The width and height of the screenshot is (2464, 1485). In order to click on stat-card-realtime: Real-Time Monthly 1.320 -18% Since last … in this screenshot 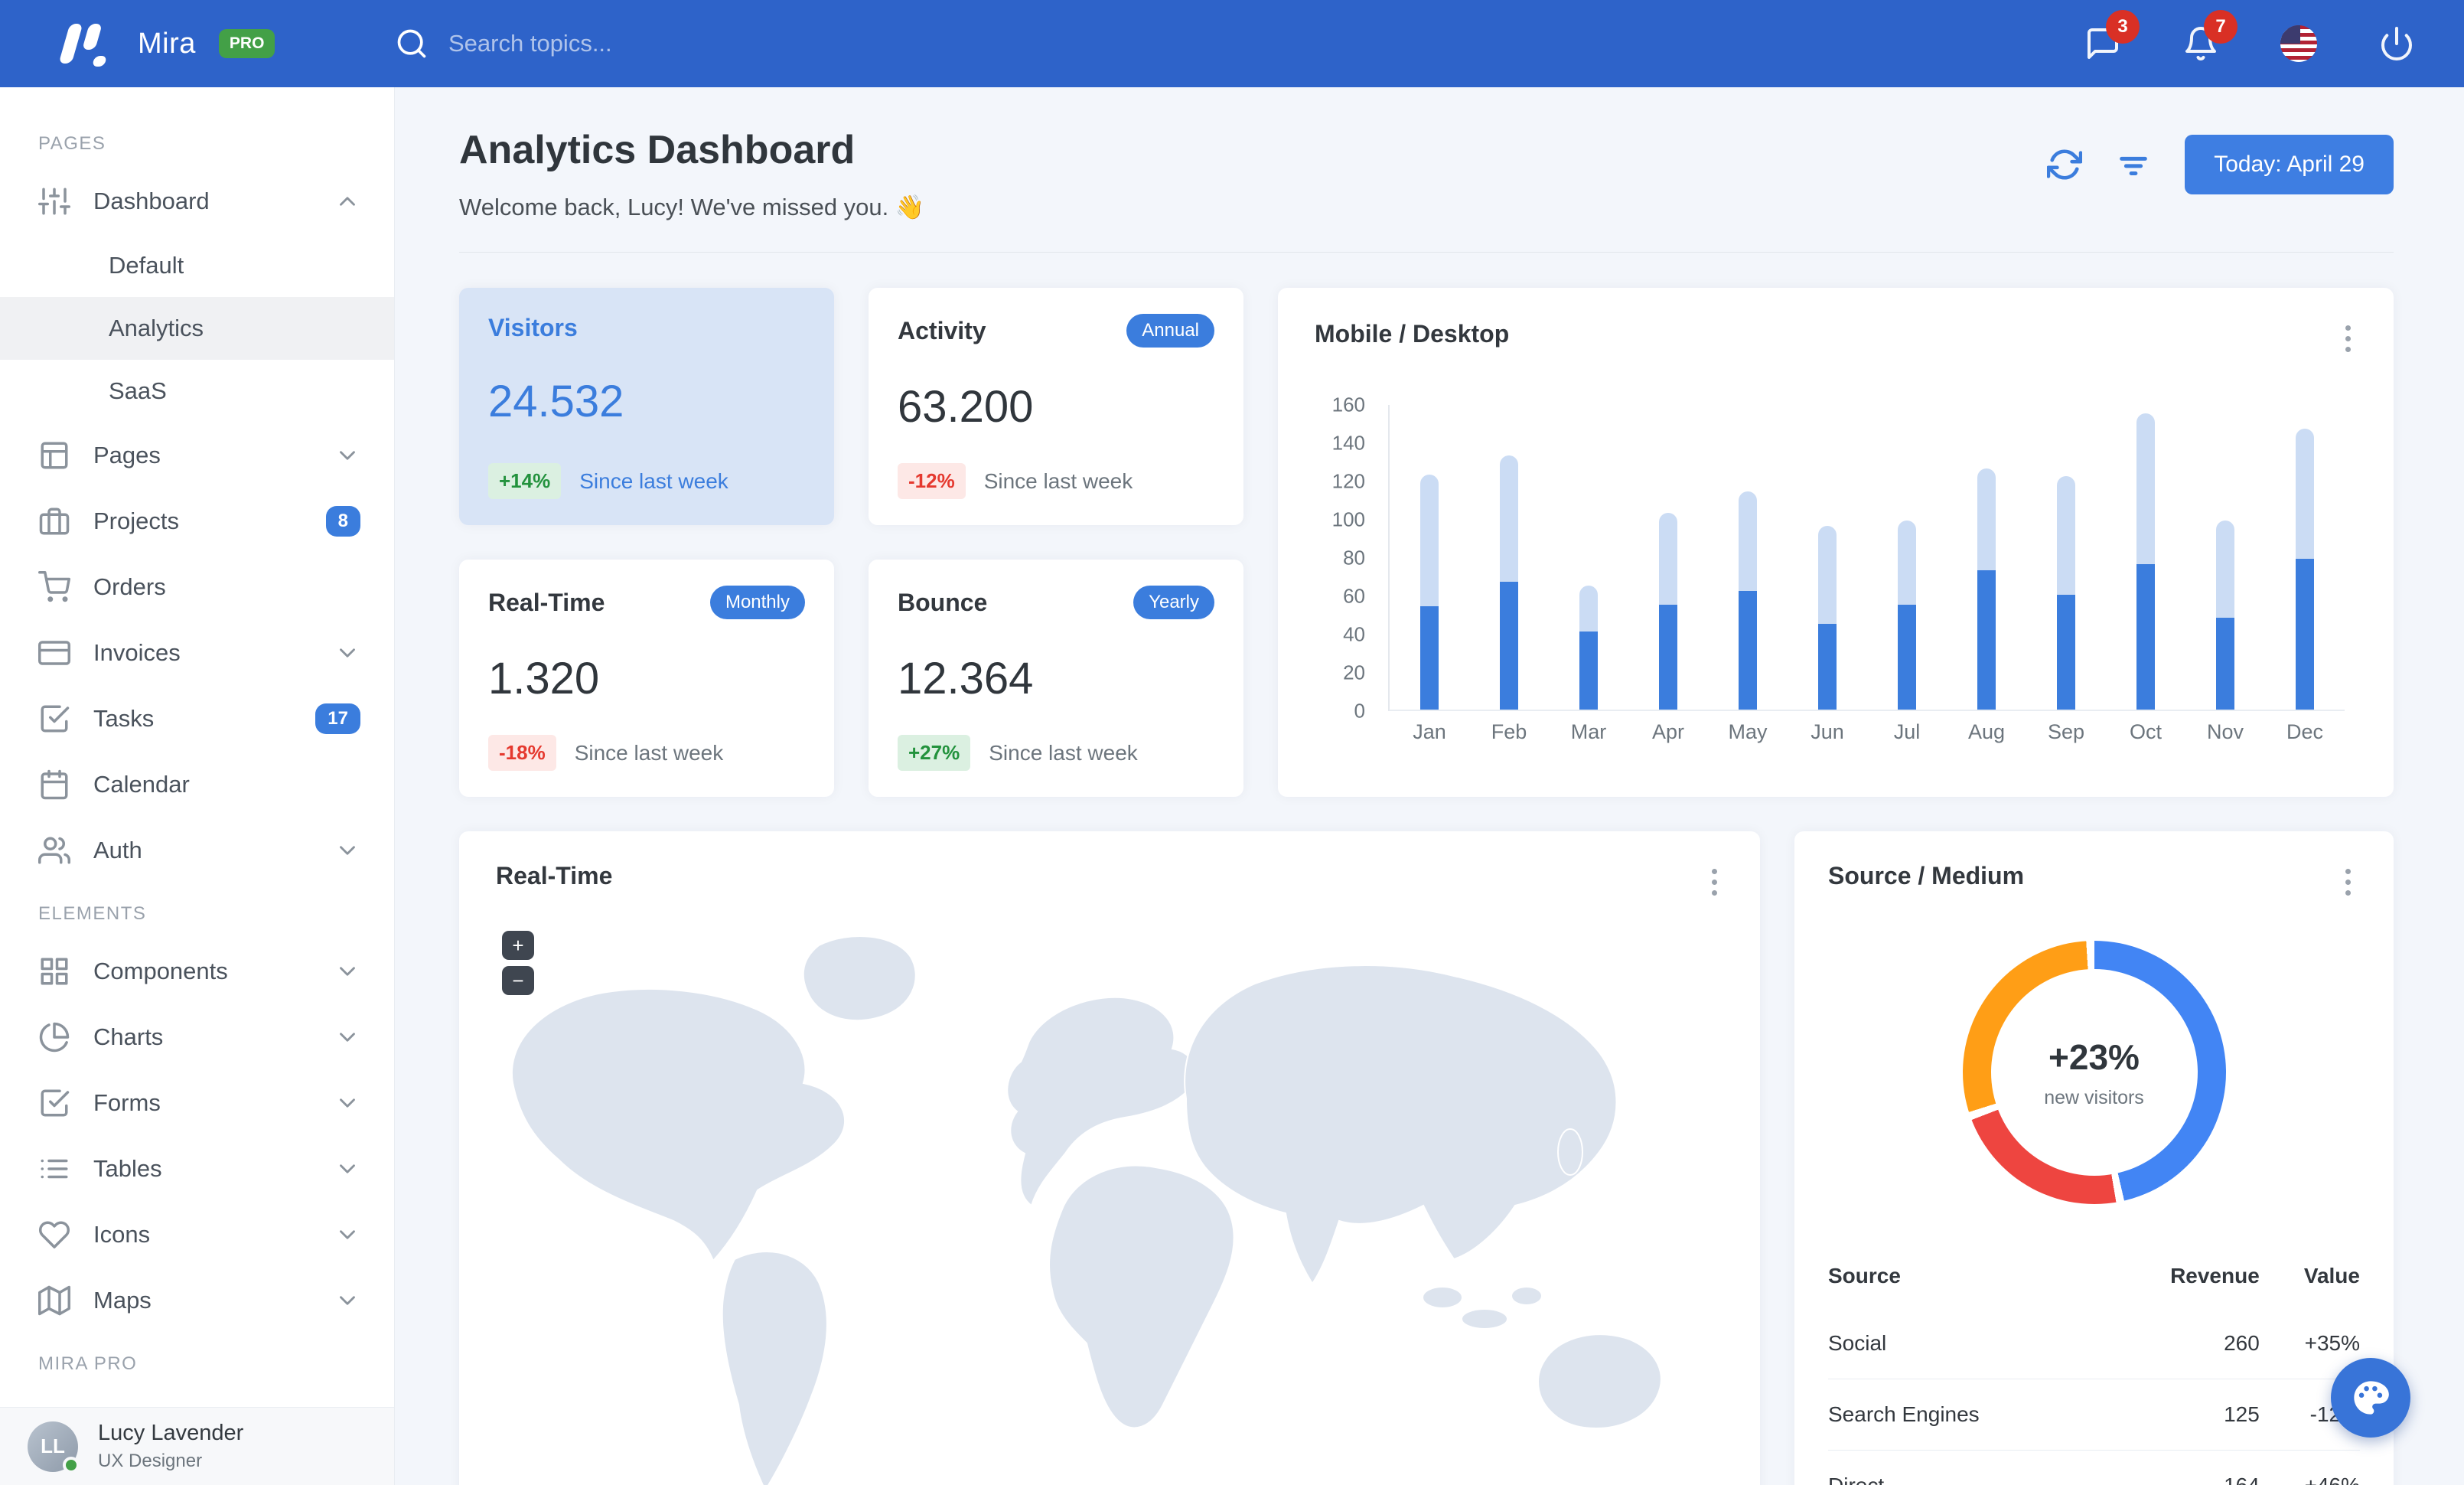, I will do `click(647, 678)`.